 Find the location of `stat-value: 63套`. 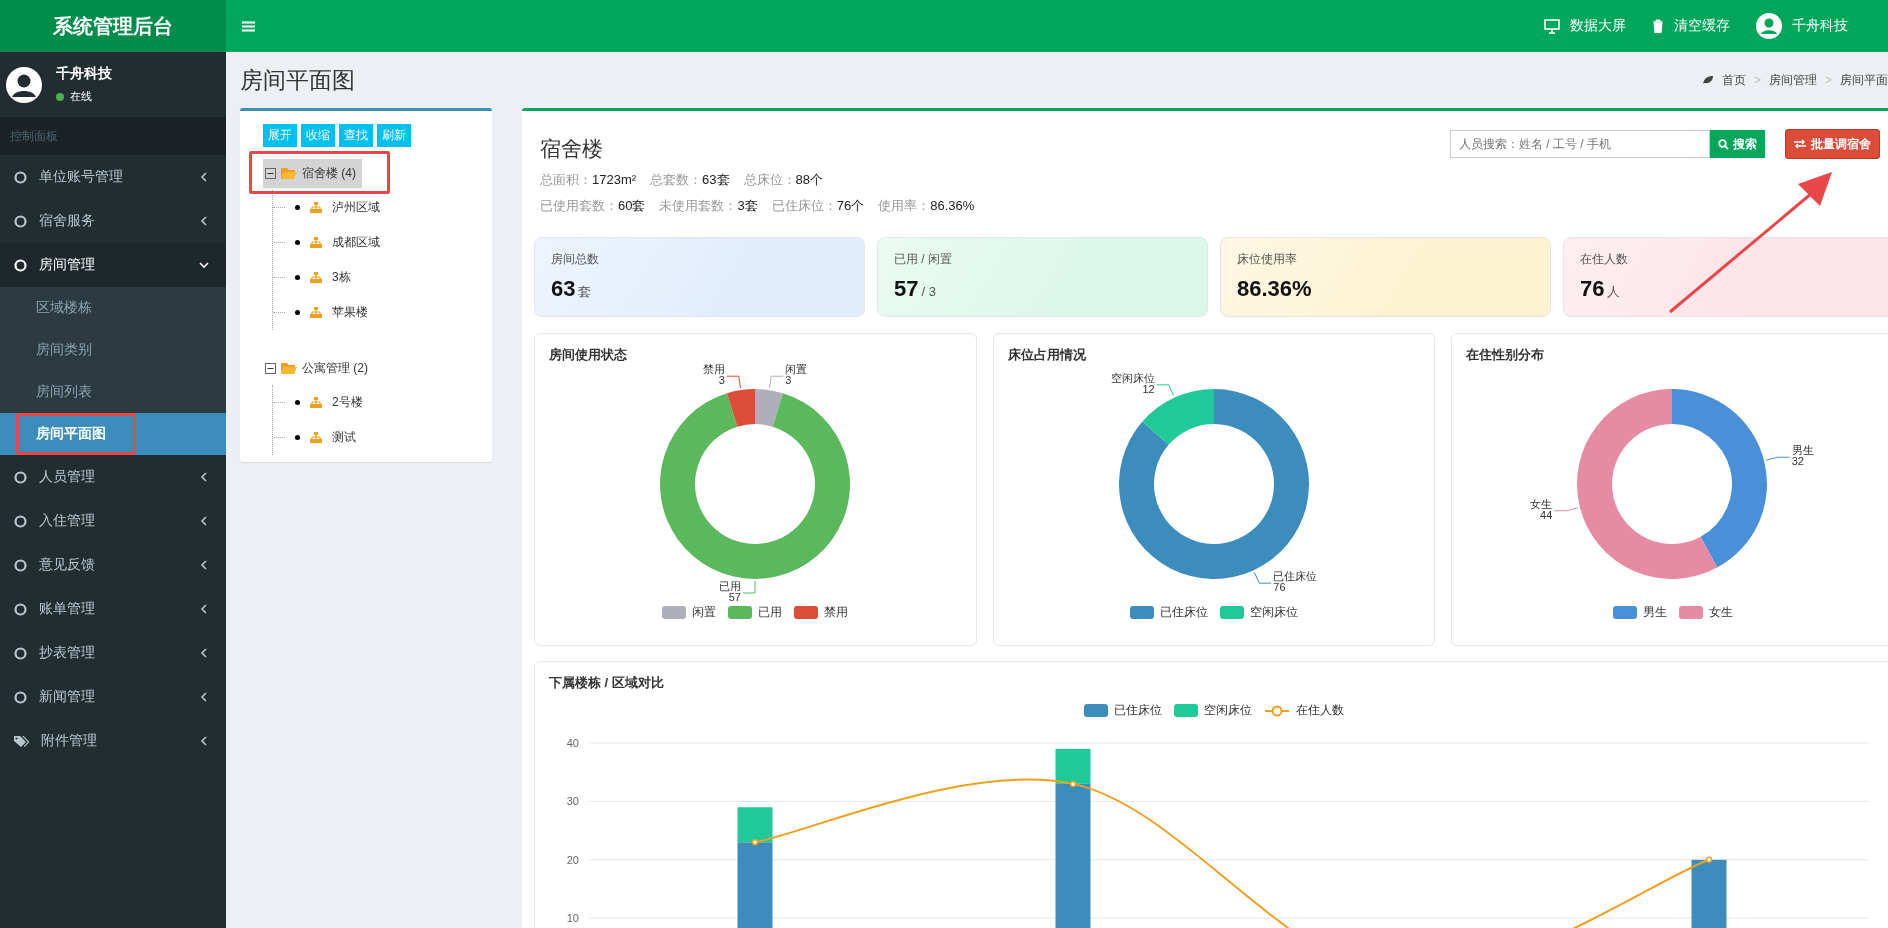

stat-value: 63套 is located at coordinates (716, 179).